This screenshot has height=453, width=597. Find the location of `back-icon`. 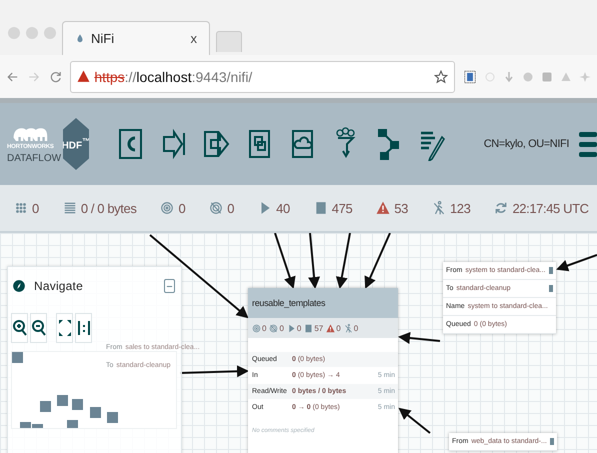

back-icon is located at coordinates (13, 77).